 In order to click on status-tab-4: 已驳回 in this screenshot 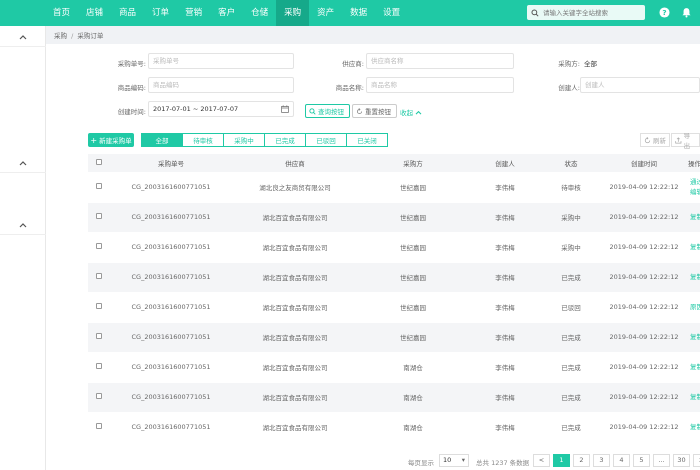, I will do `click(326, 140)`.